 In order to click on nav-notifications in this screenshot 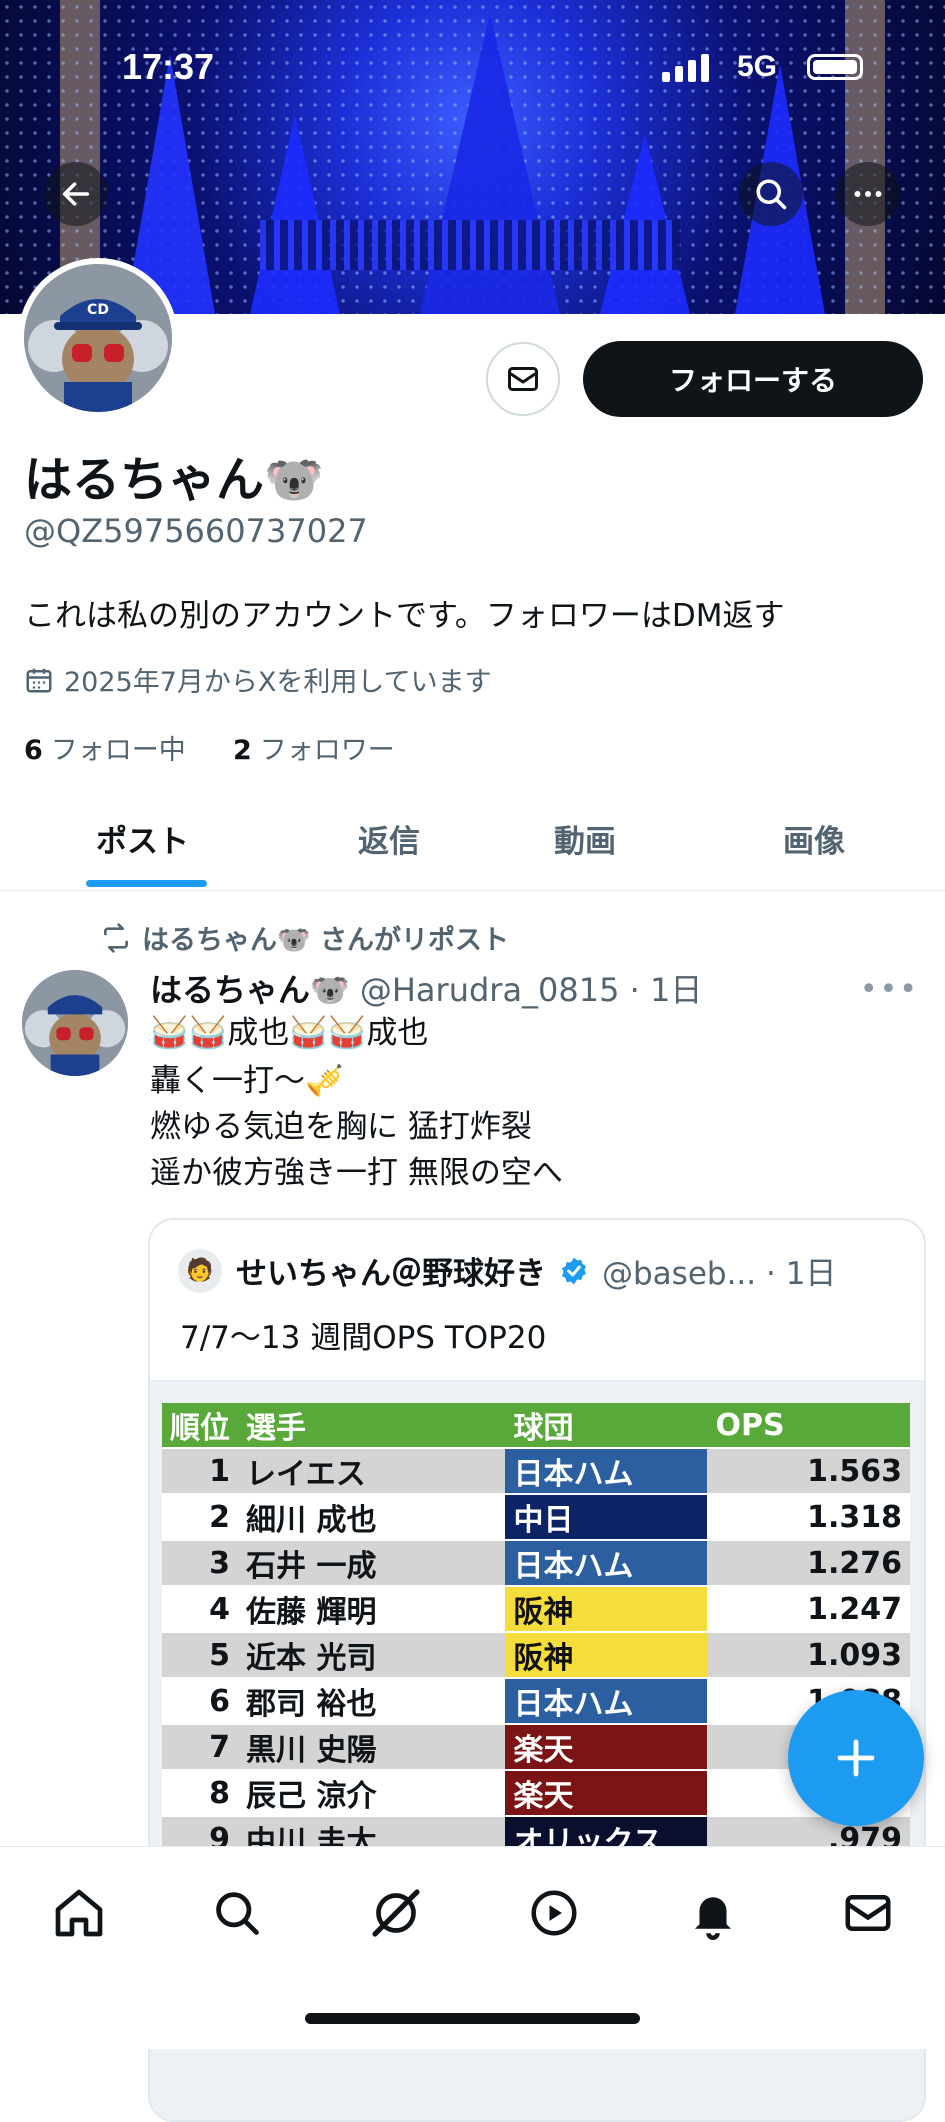, I will do `click(713, 1913)`.